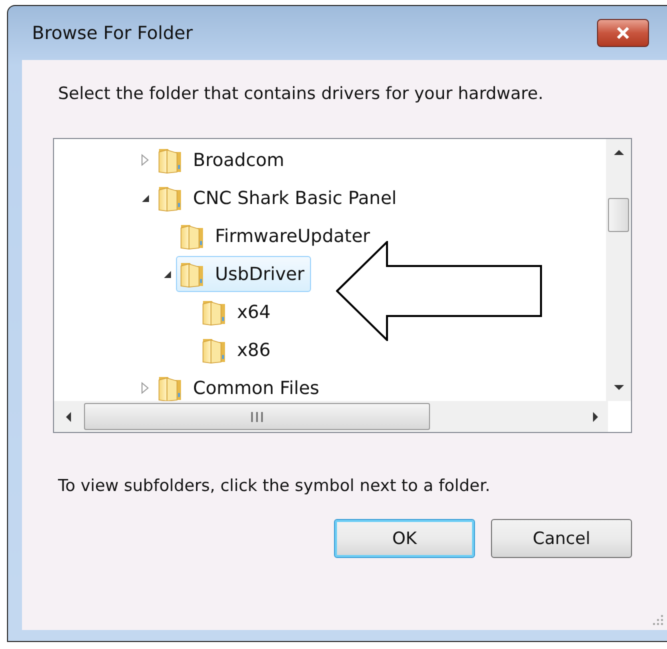 This screenshot has width=667, height=649. What do you see at coordinates (561, 538) in the screenshot?
I see `dialog-button: Cancel` at bounding box center [561, 538].